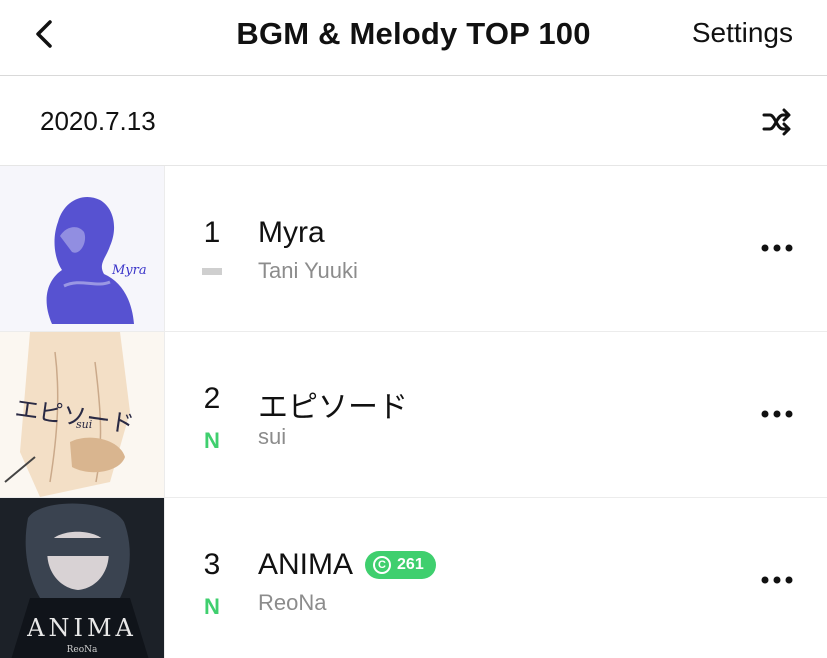 This screenshot has width=827, height=658. What do you see at coordinates (129, 270) in the screenshot?
I see `album-art-text: Myra` at bounding box center [129, 270].